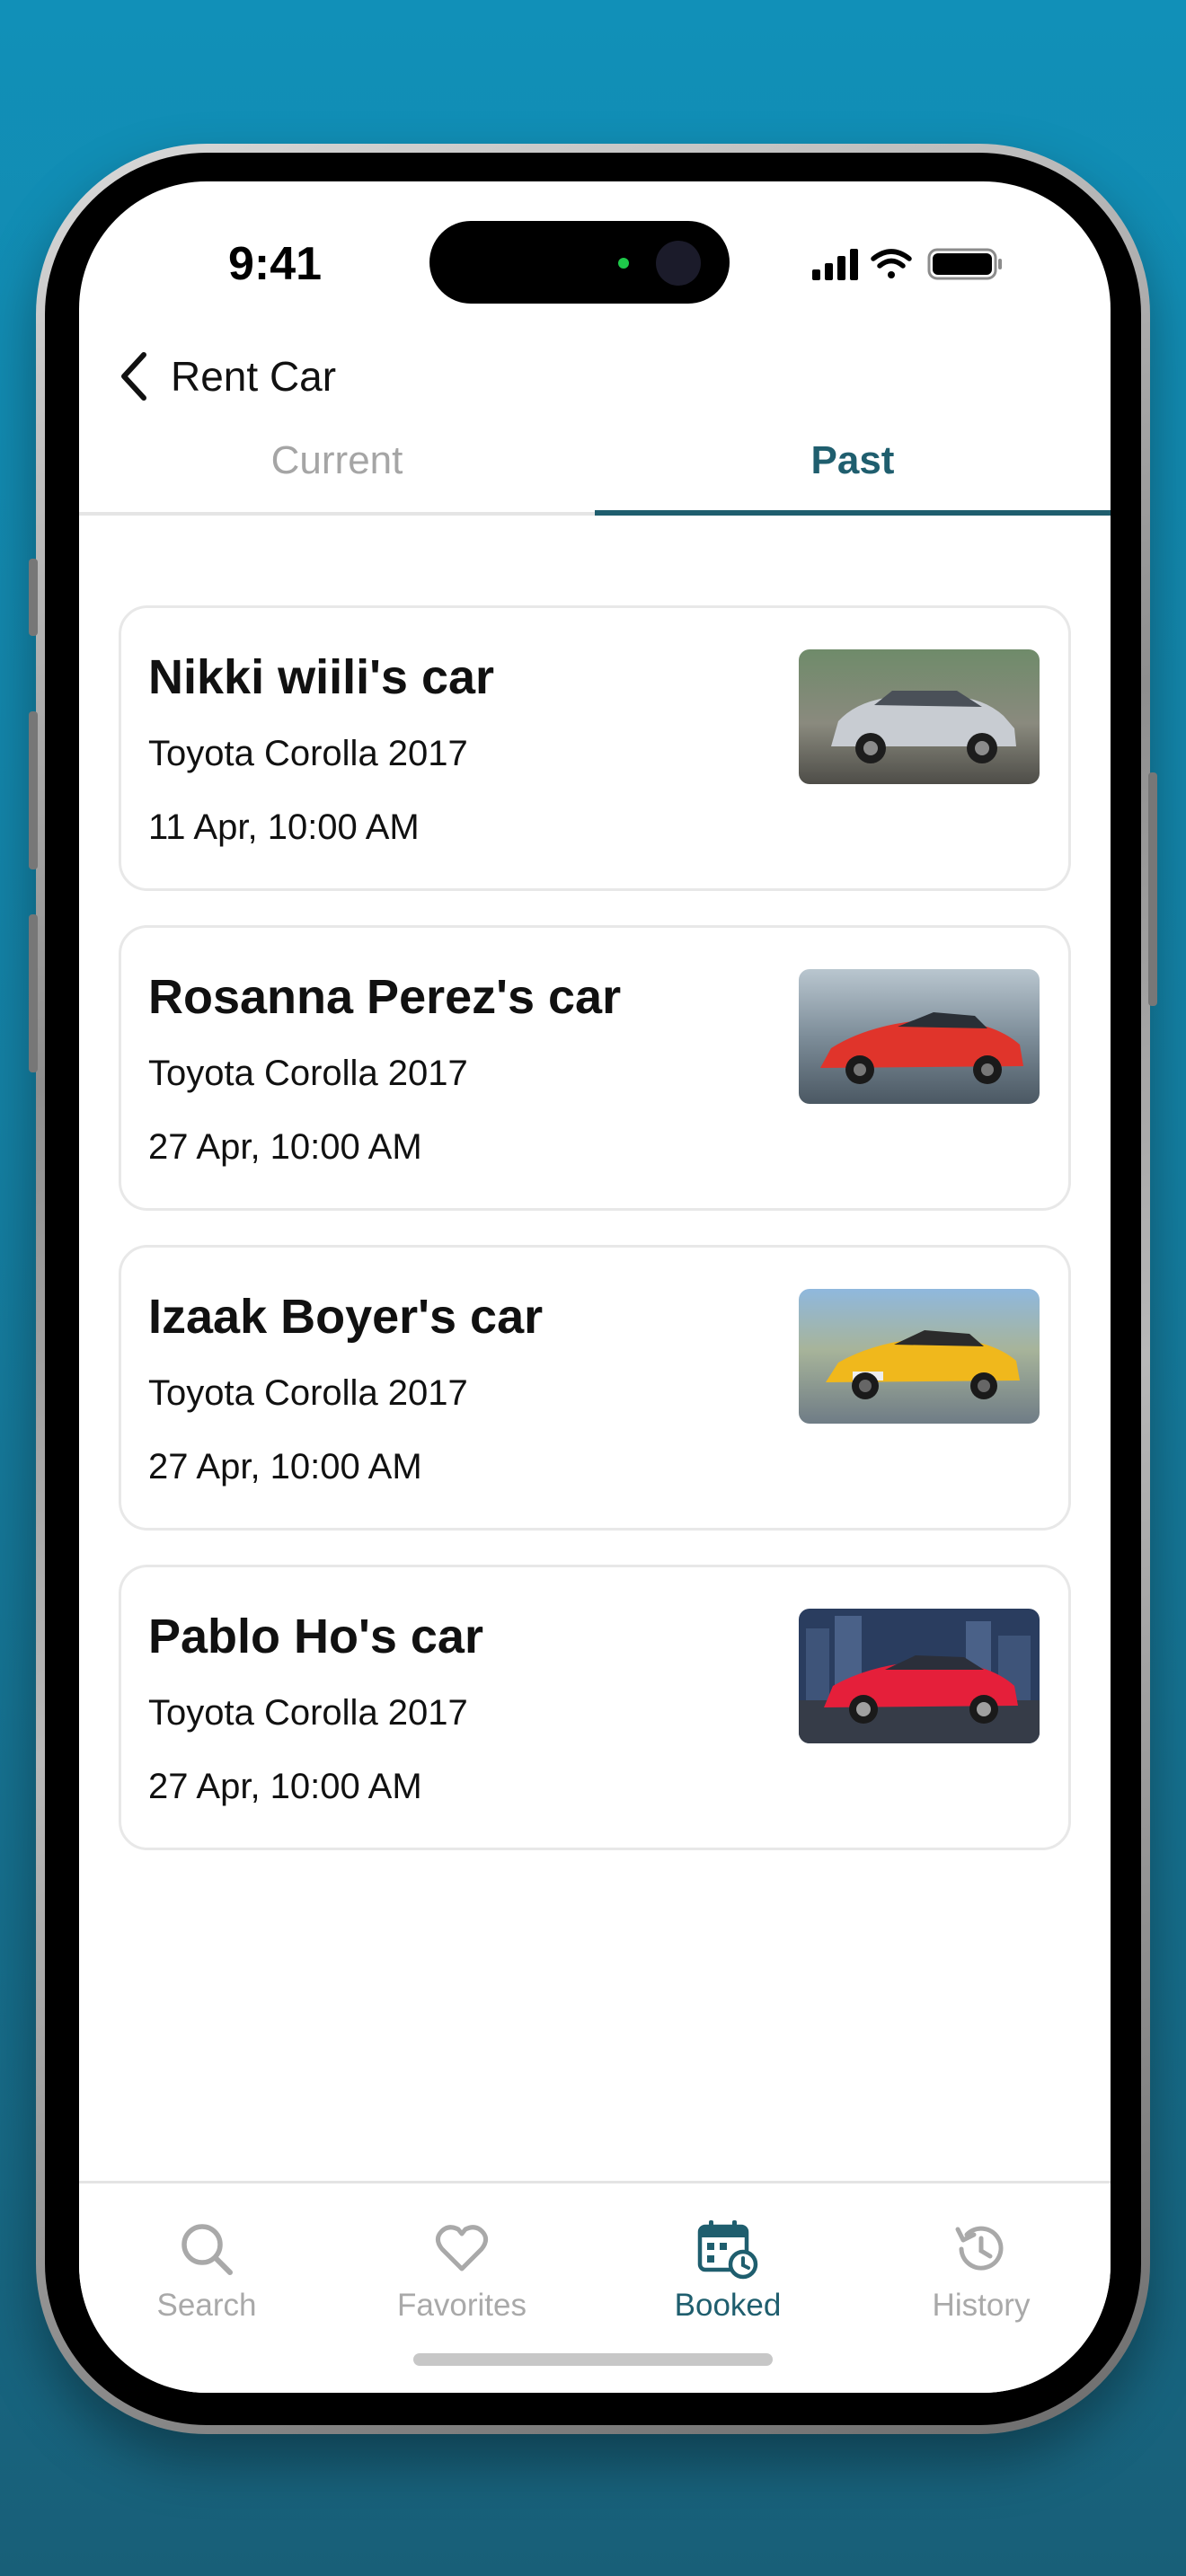 The image size is (1186, 2576). I want to click on history-icon, so click(980, 2248).